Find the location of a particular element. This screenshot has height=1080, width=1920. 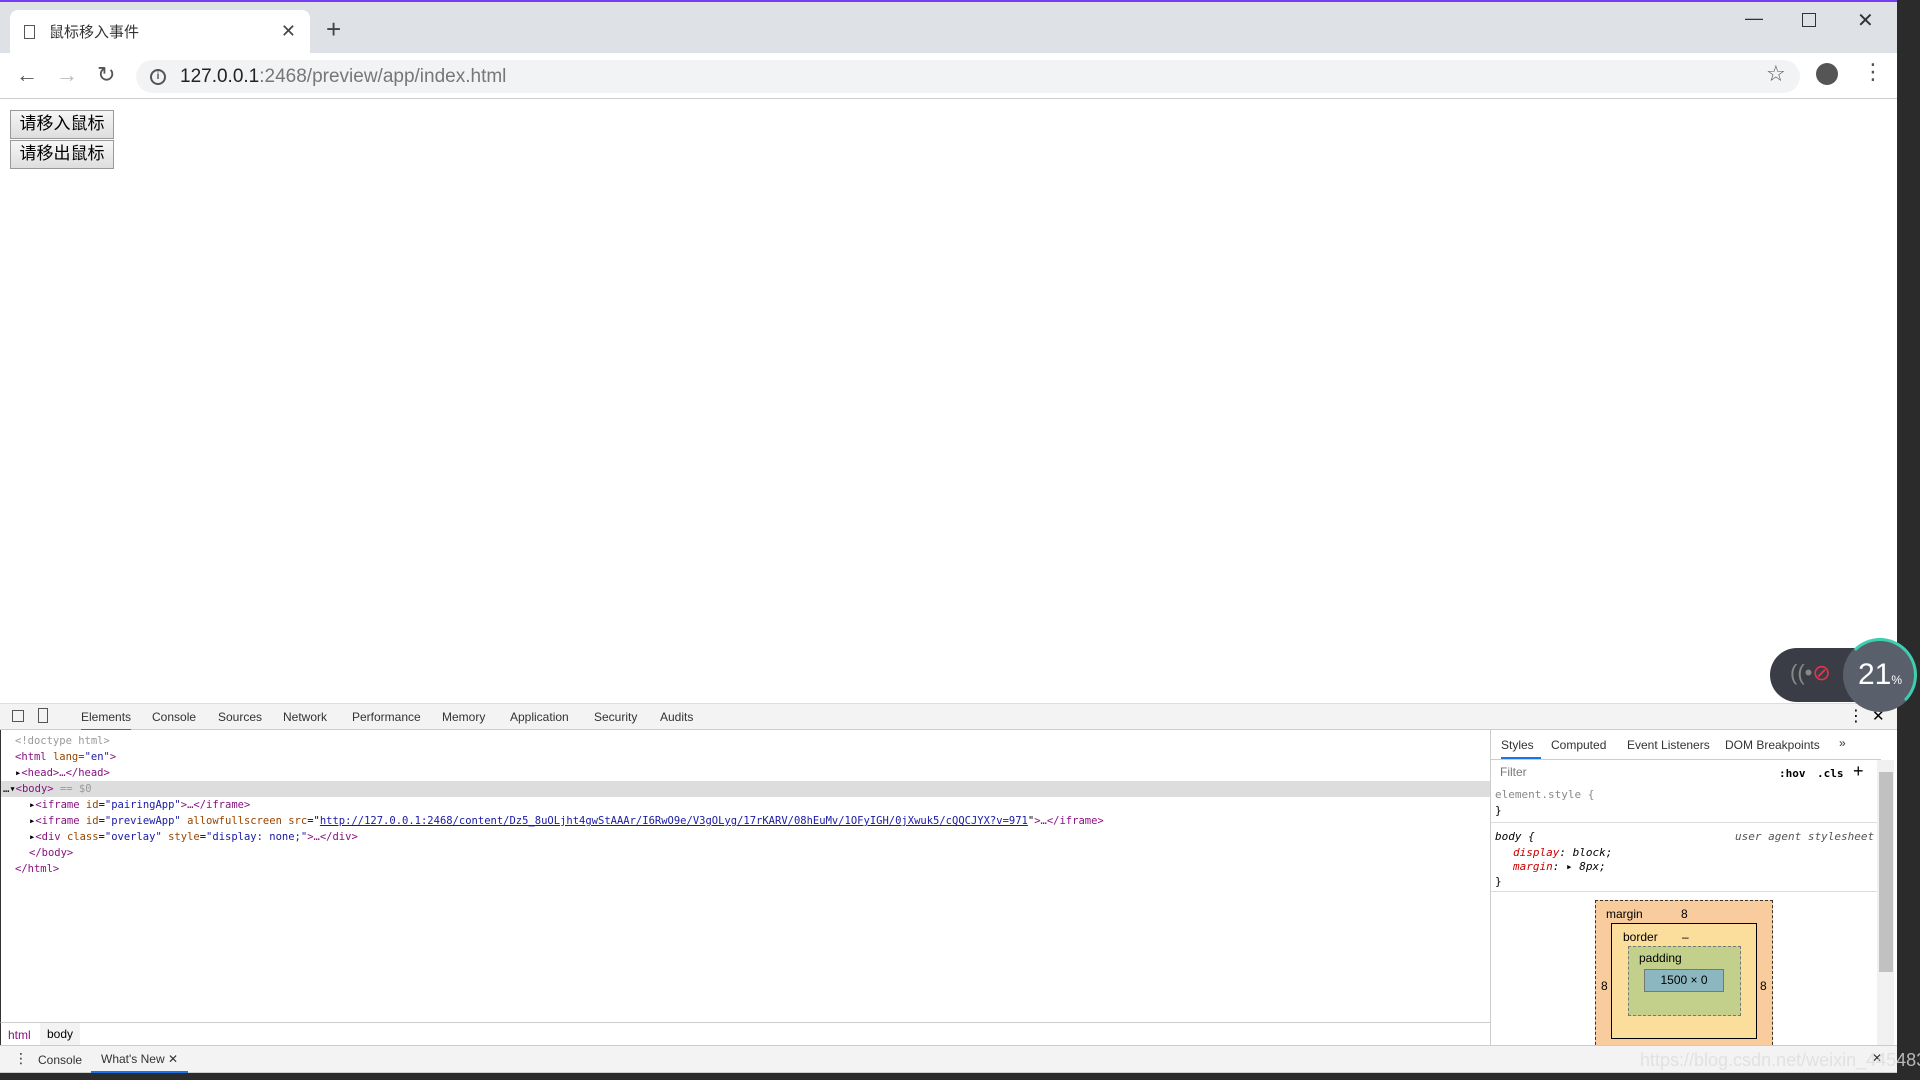

tab-elements: Elements is located at coordinates (106, 717).